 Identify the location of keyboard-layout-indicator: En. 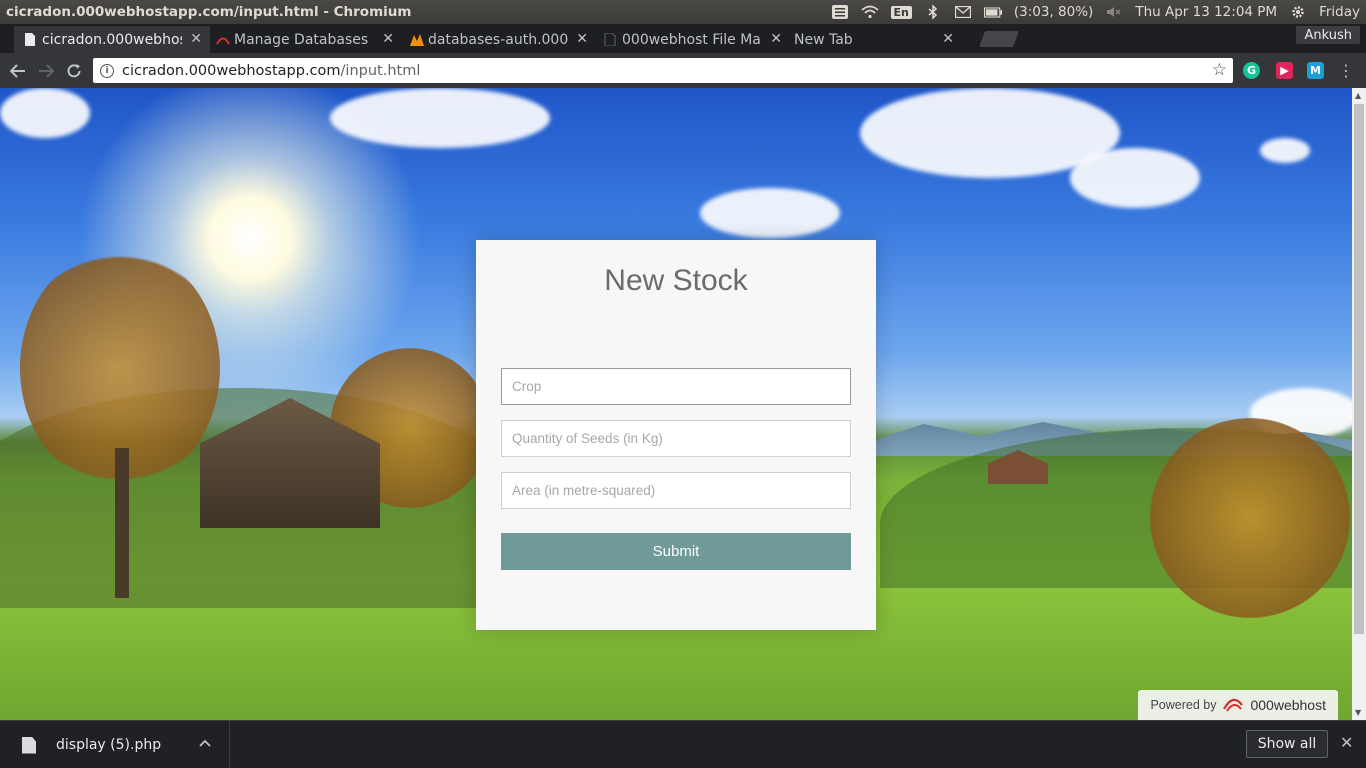
(901, 12).